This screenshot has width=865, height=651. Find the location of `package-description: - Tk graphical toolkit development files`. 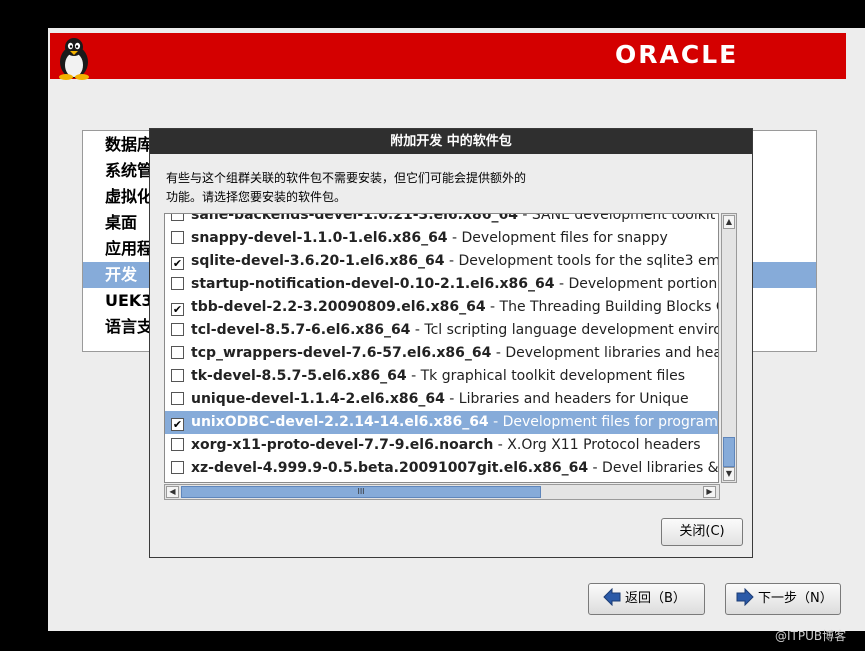

package-description: - Tk graphical toolkit development files is located at coordinates (546, 376).